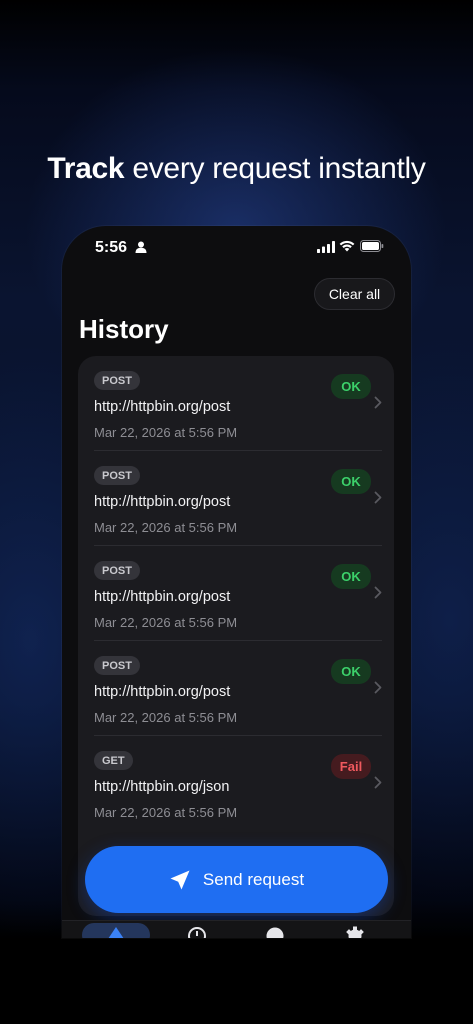 The width and height of the screenshot is (473, 1024). Describe the element at coordinates (180, 879) in the screenshot. I see `paper-plane-icon` at that location.